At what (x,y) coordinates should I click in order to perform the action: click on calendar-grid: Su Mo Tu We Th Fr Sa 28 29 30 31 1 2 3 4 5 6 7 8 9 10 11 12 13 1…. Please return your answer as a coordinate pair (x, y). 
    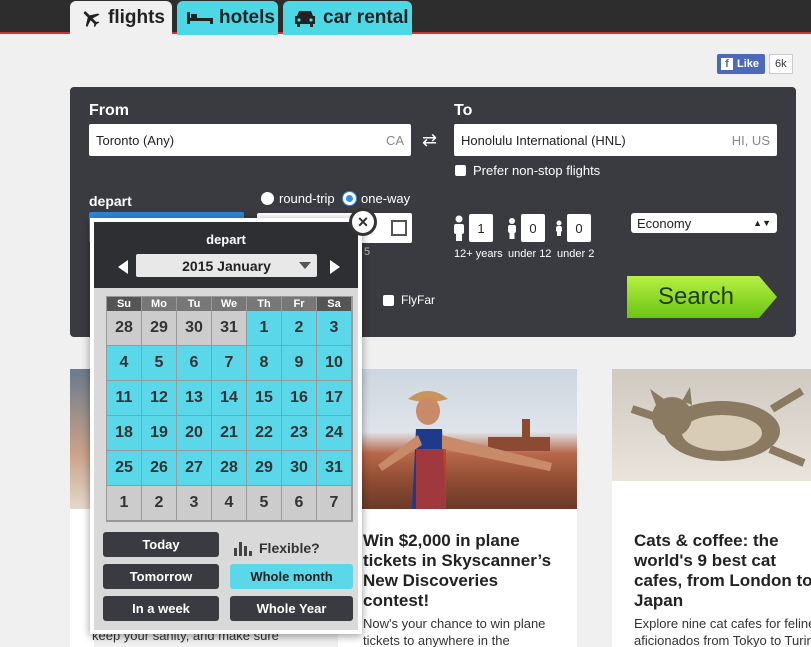
    Looking at the image, I should click on (229, 409).